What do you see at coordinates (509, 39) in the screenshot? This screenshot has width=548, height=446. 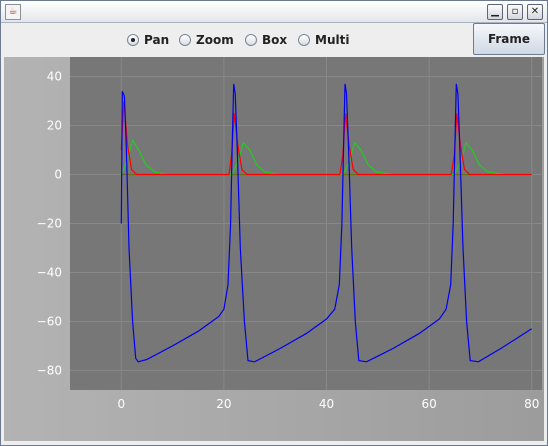 I see `frame-button: Frame` at bounding box center [509, 39].